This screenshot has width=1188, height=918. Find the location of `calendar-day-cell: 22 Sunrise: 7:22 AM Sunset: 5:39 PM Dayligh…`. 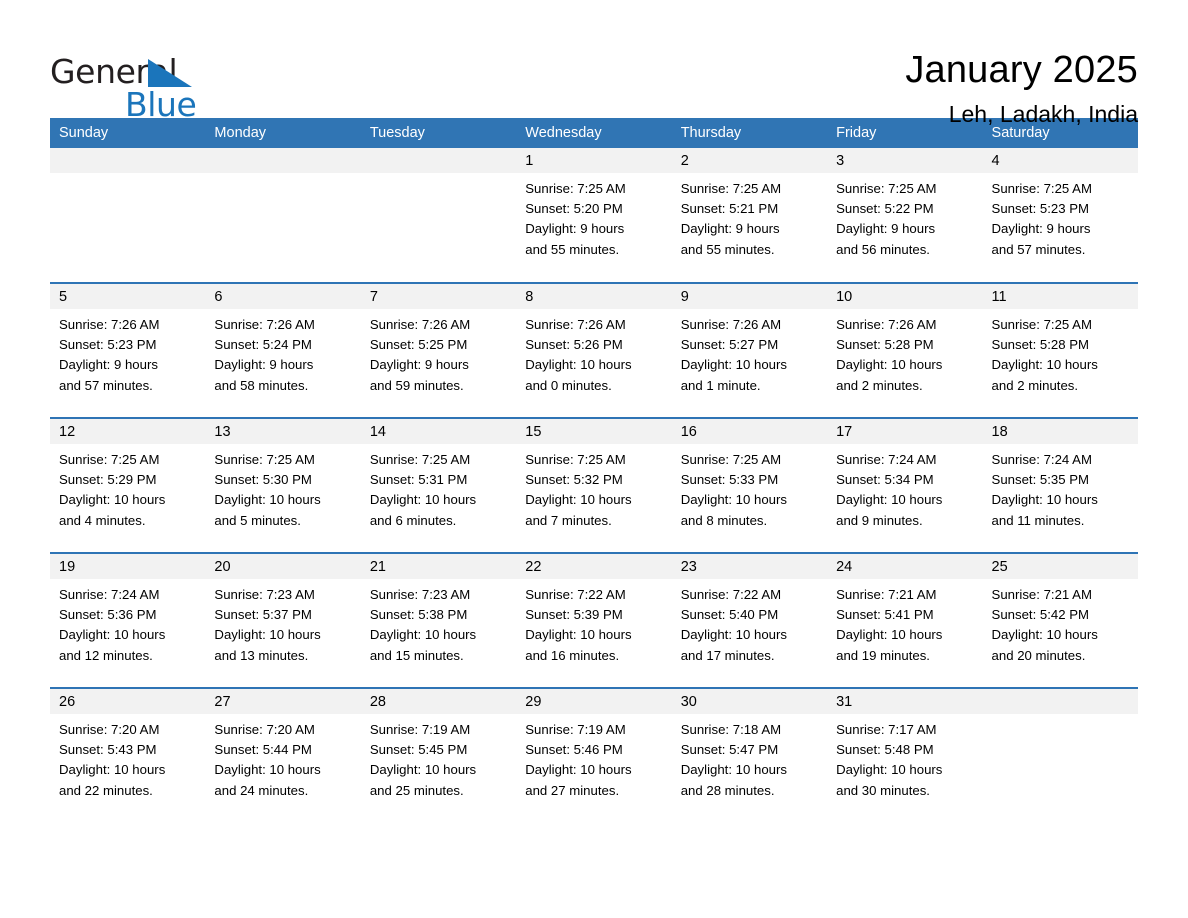

calendar-day-cell: 22 Sunrise: 7:22 AM Sunset: 5:39 PM Dayligh… is located at coordinates (594, 620).